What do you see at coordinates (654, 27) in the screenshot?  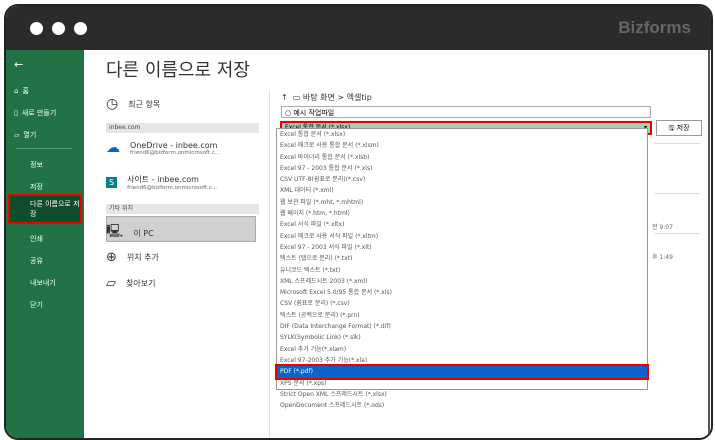 I see `logo: Bizforms` at bounding box center [654, 27].